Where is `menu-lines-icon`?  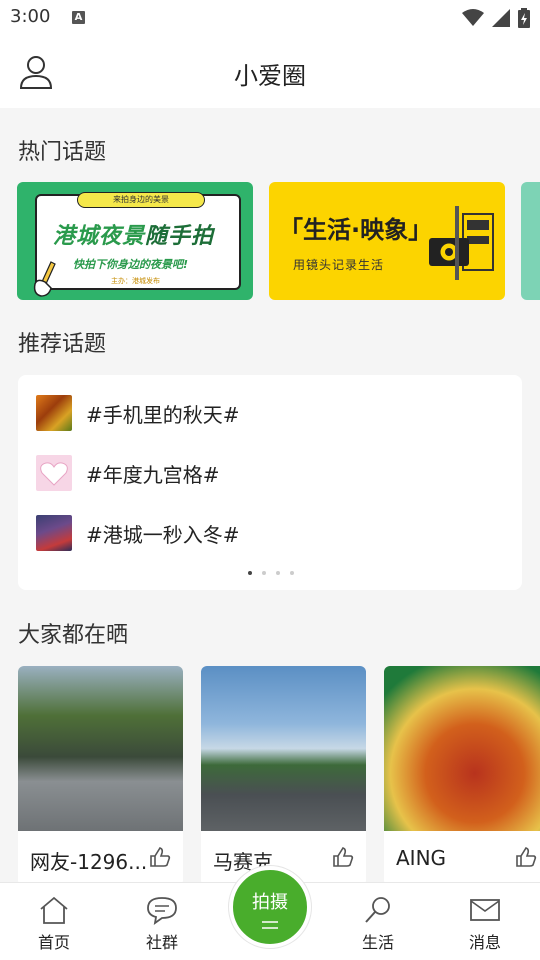
menu-lines-icon is located at coordinates (270, 925).